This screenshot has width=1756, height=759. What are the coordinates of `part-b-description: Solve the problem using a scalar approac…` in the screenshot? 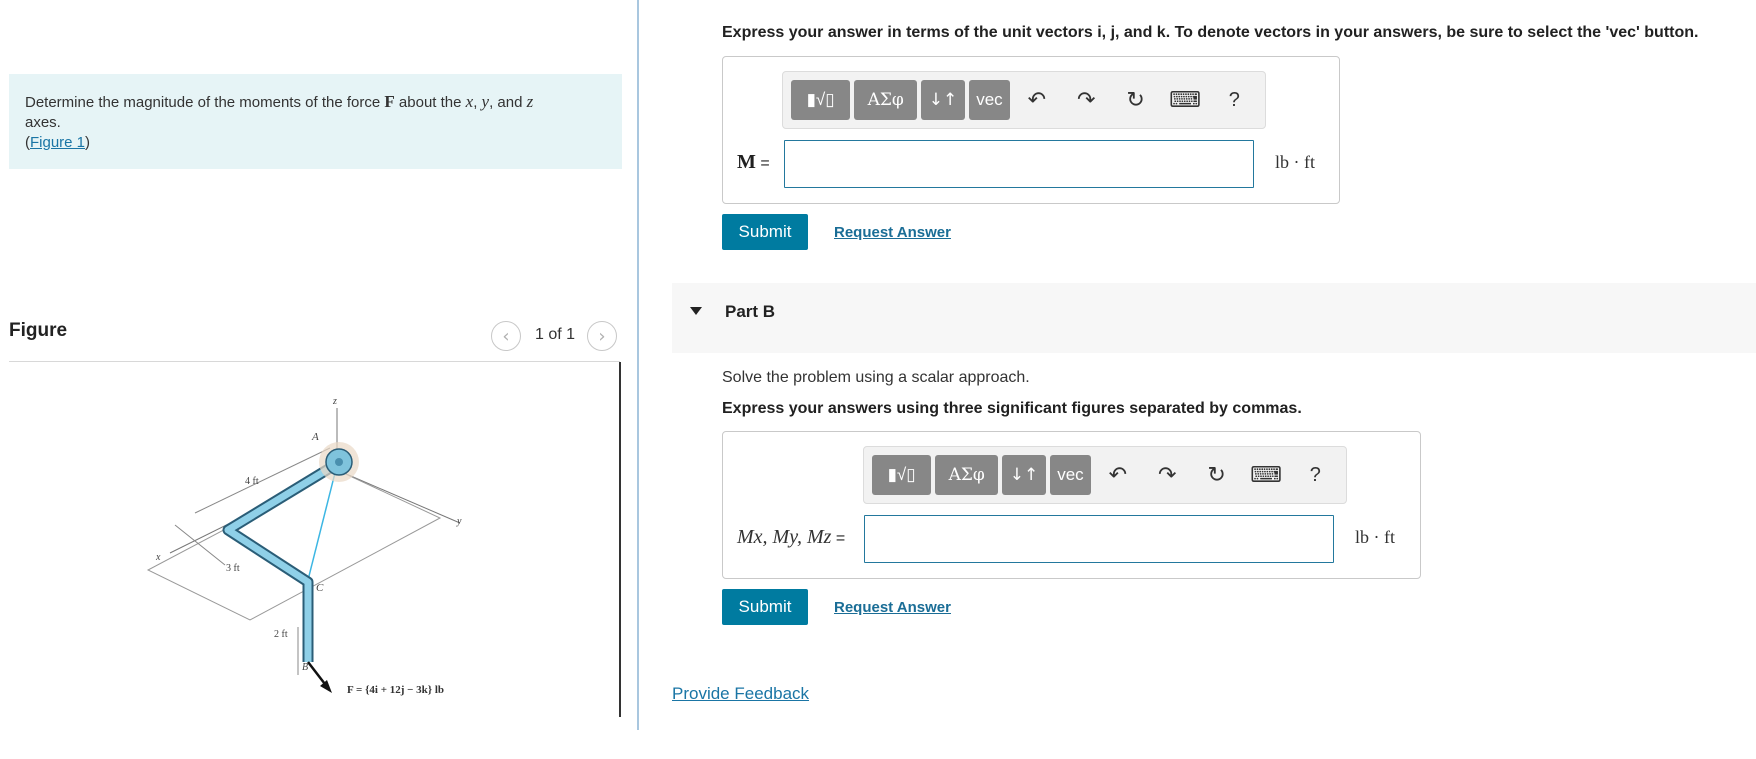 It's located at (876, 377).